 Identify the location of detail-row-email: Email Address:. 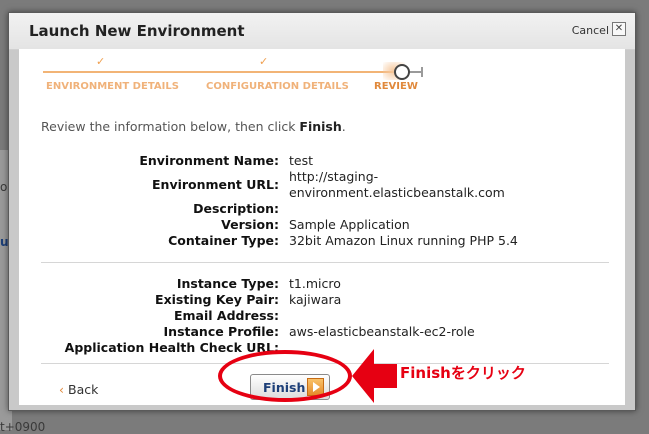
(322, 316).